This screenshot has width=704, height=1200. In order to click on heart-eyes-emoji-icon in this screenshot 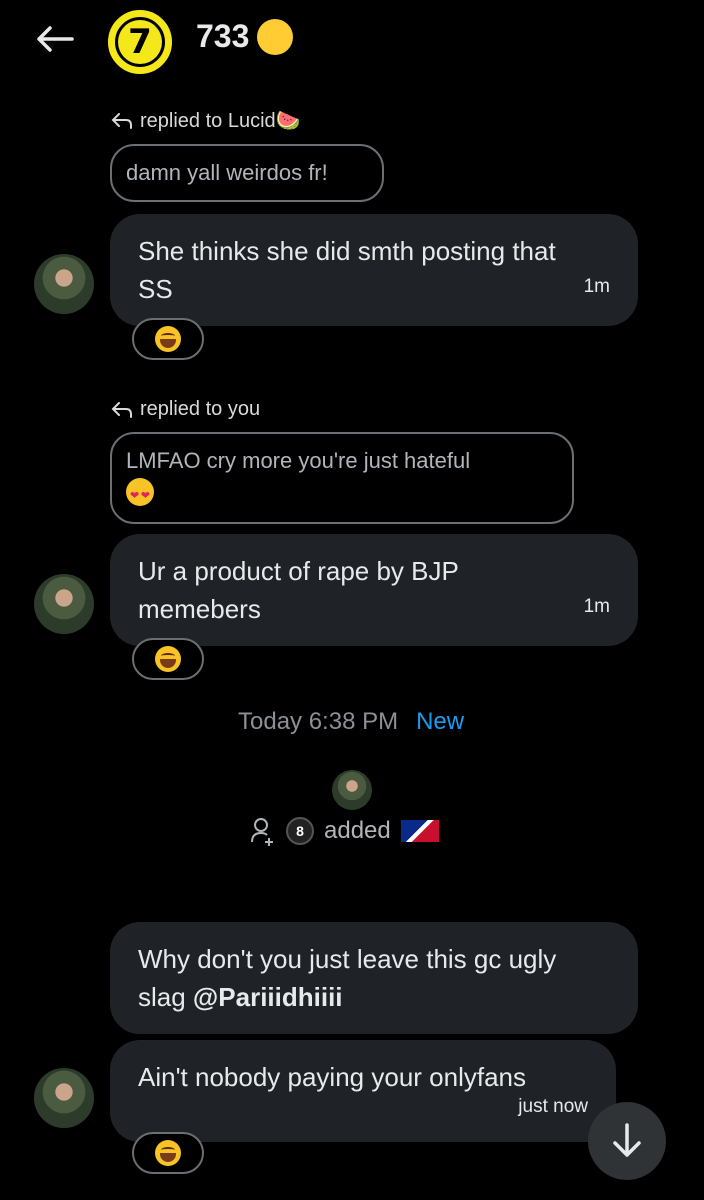, I will do `click(140, 494)`.